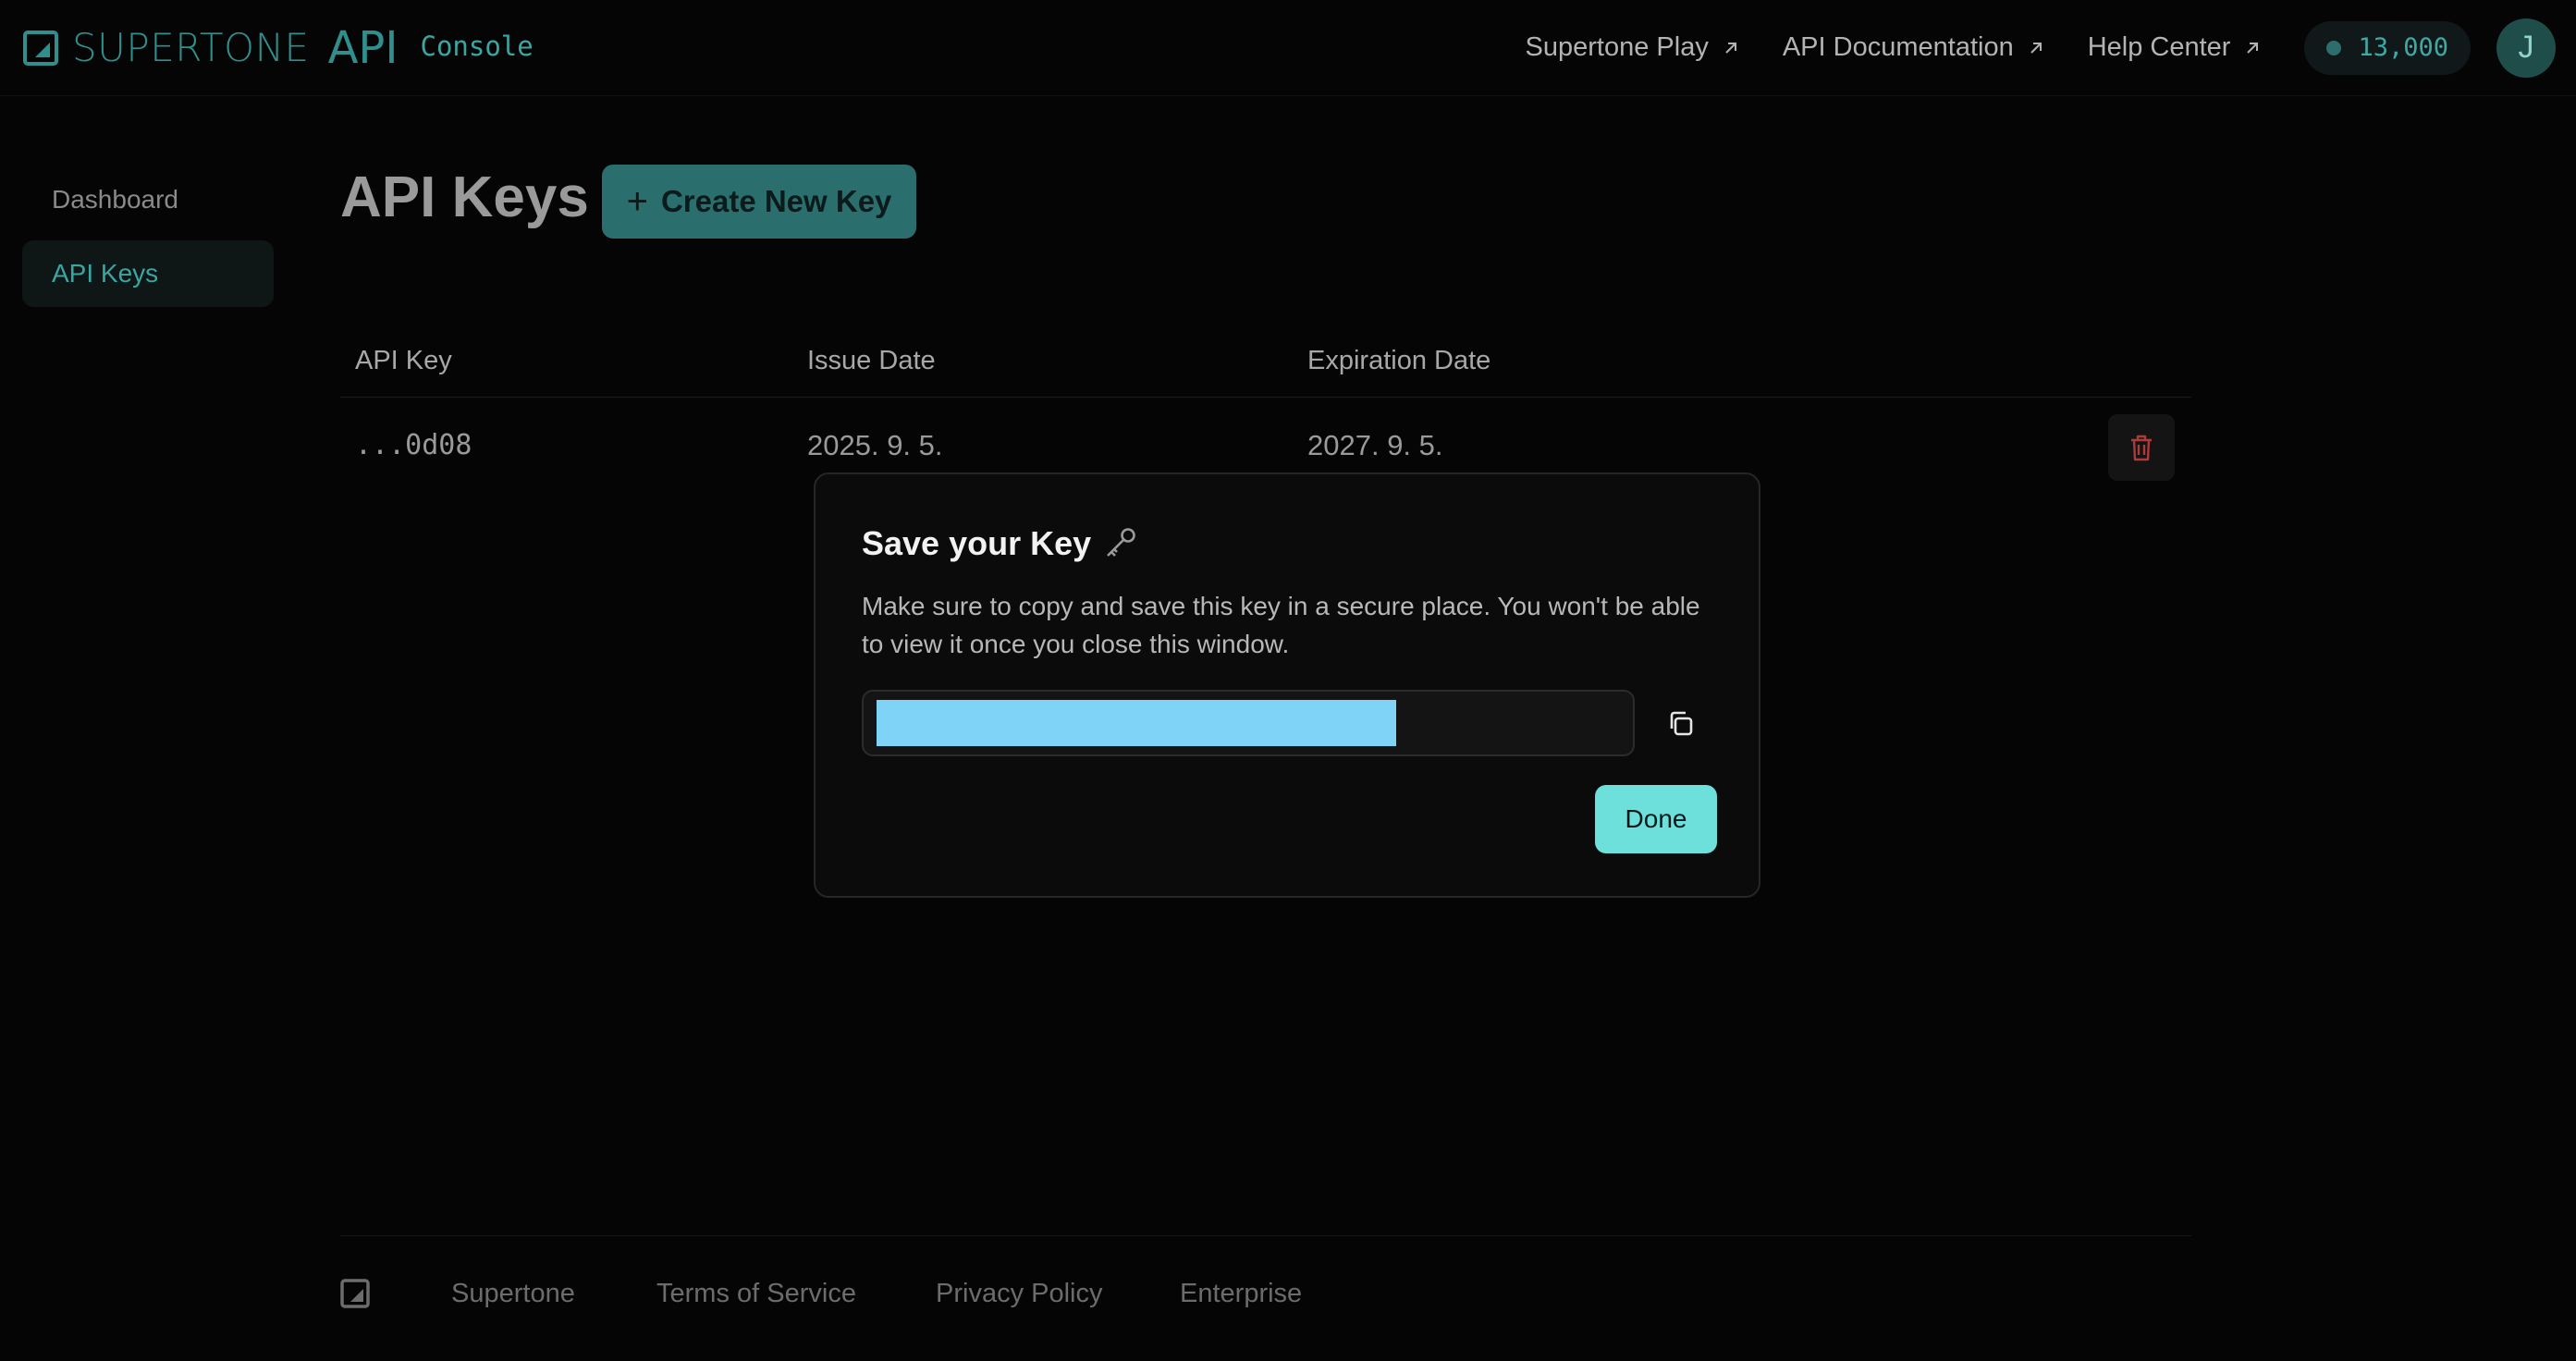  Describe the element at coordinates (1019, 1294) in the screenshot. I see `footer-link-privacy-policy: Privacy Policy` at that location.